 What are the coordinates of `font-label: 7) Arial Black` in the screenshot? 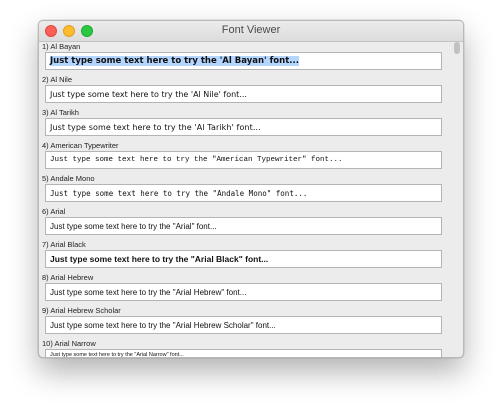 It's located at (64, 244).